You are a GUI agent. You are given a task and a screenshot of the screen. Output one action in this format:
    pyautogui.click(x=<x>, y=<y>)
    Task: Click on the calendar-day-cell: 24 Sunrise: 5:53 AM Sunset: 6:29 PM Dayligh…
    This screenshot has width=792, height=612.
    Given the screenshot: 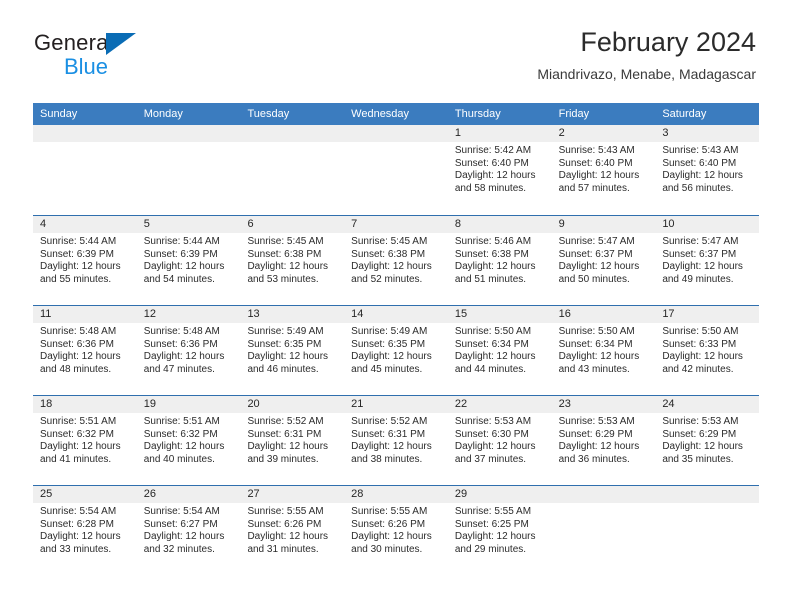 What is the action you would take?
    pyautogui.click(x=707, y=440)
    